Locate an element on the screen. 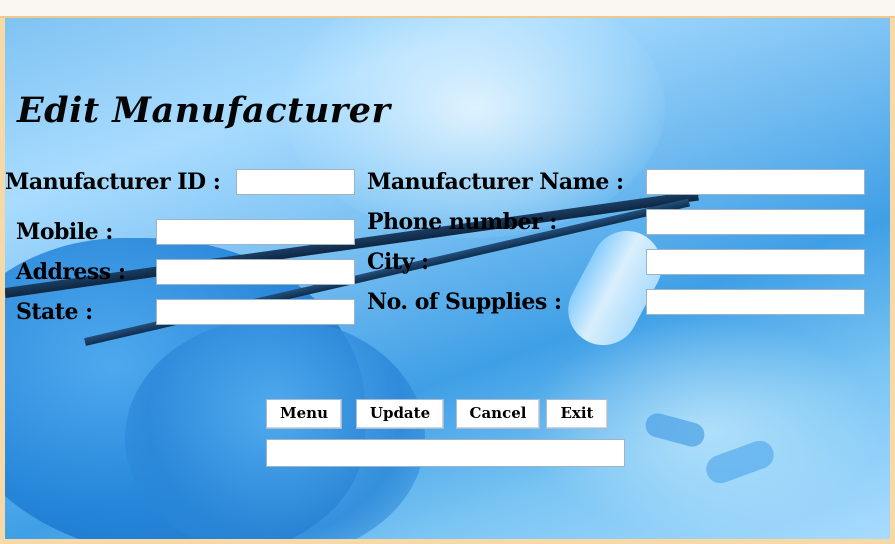 The height and width of the screenshot is (544, 895). page-title: Edit Manufacturer is located at coordinates (204, 110).